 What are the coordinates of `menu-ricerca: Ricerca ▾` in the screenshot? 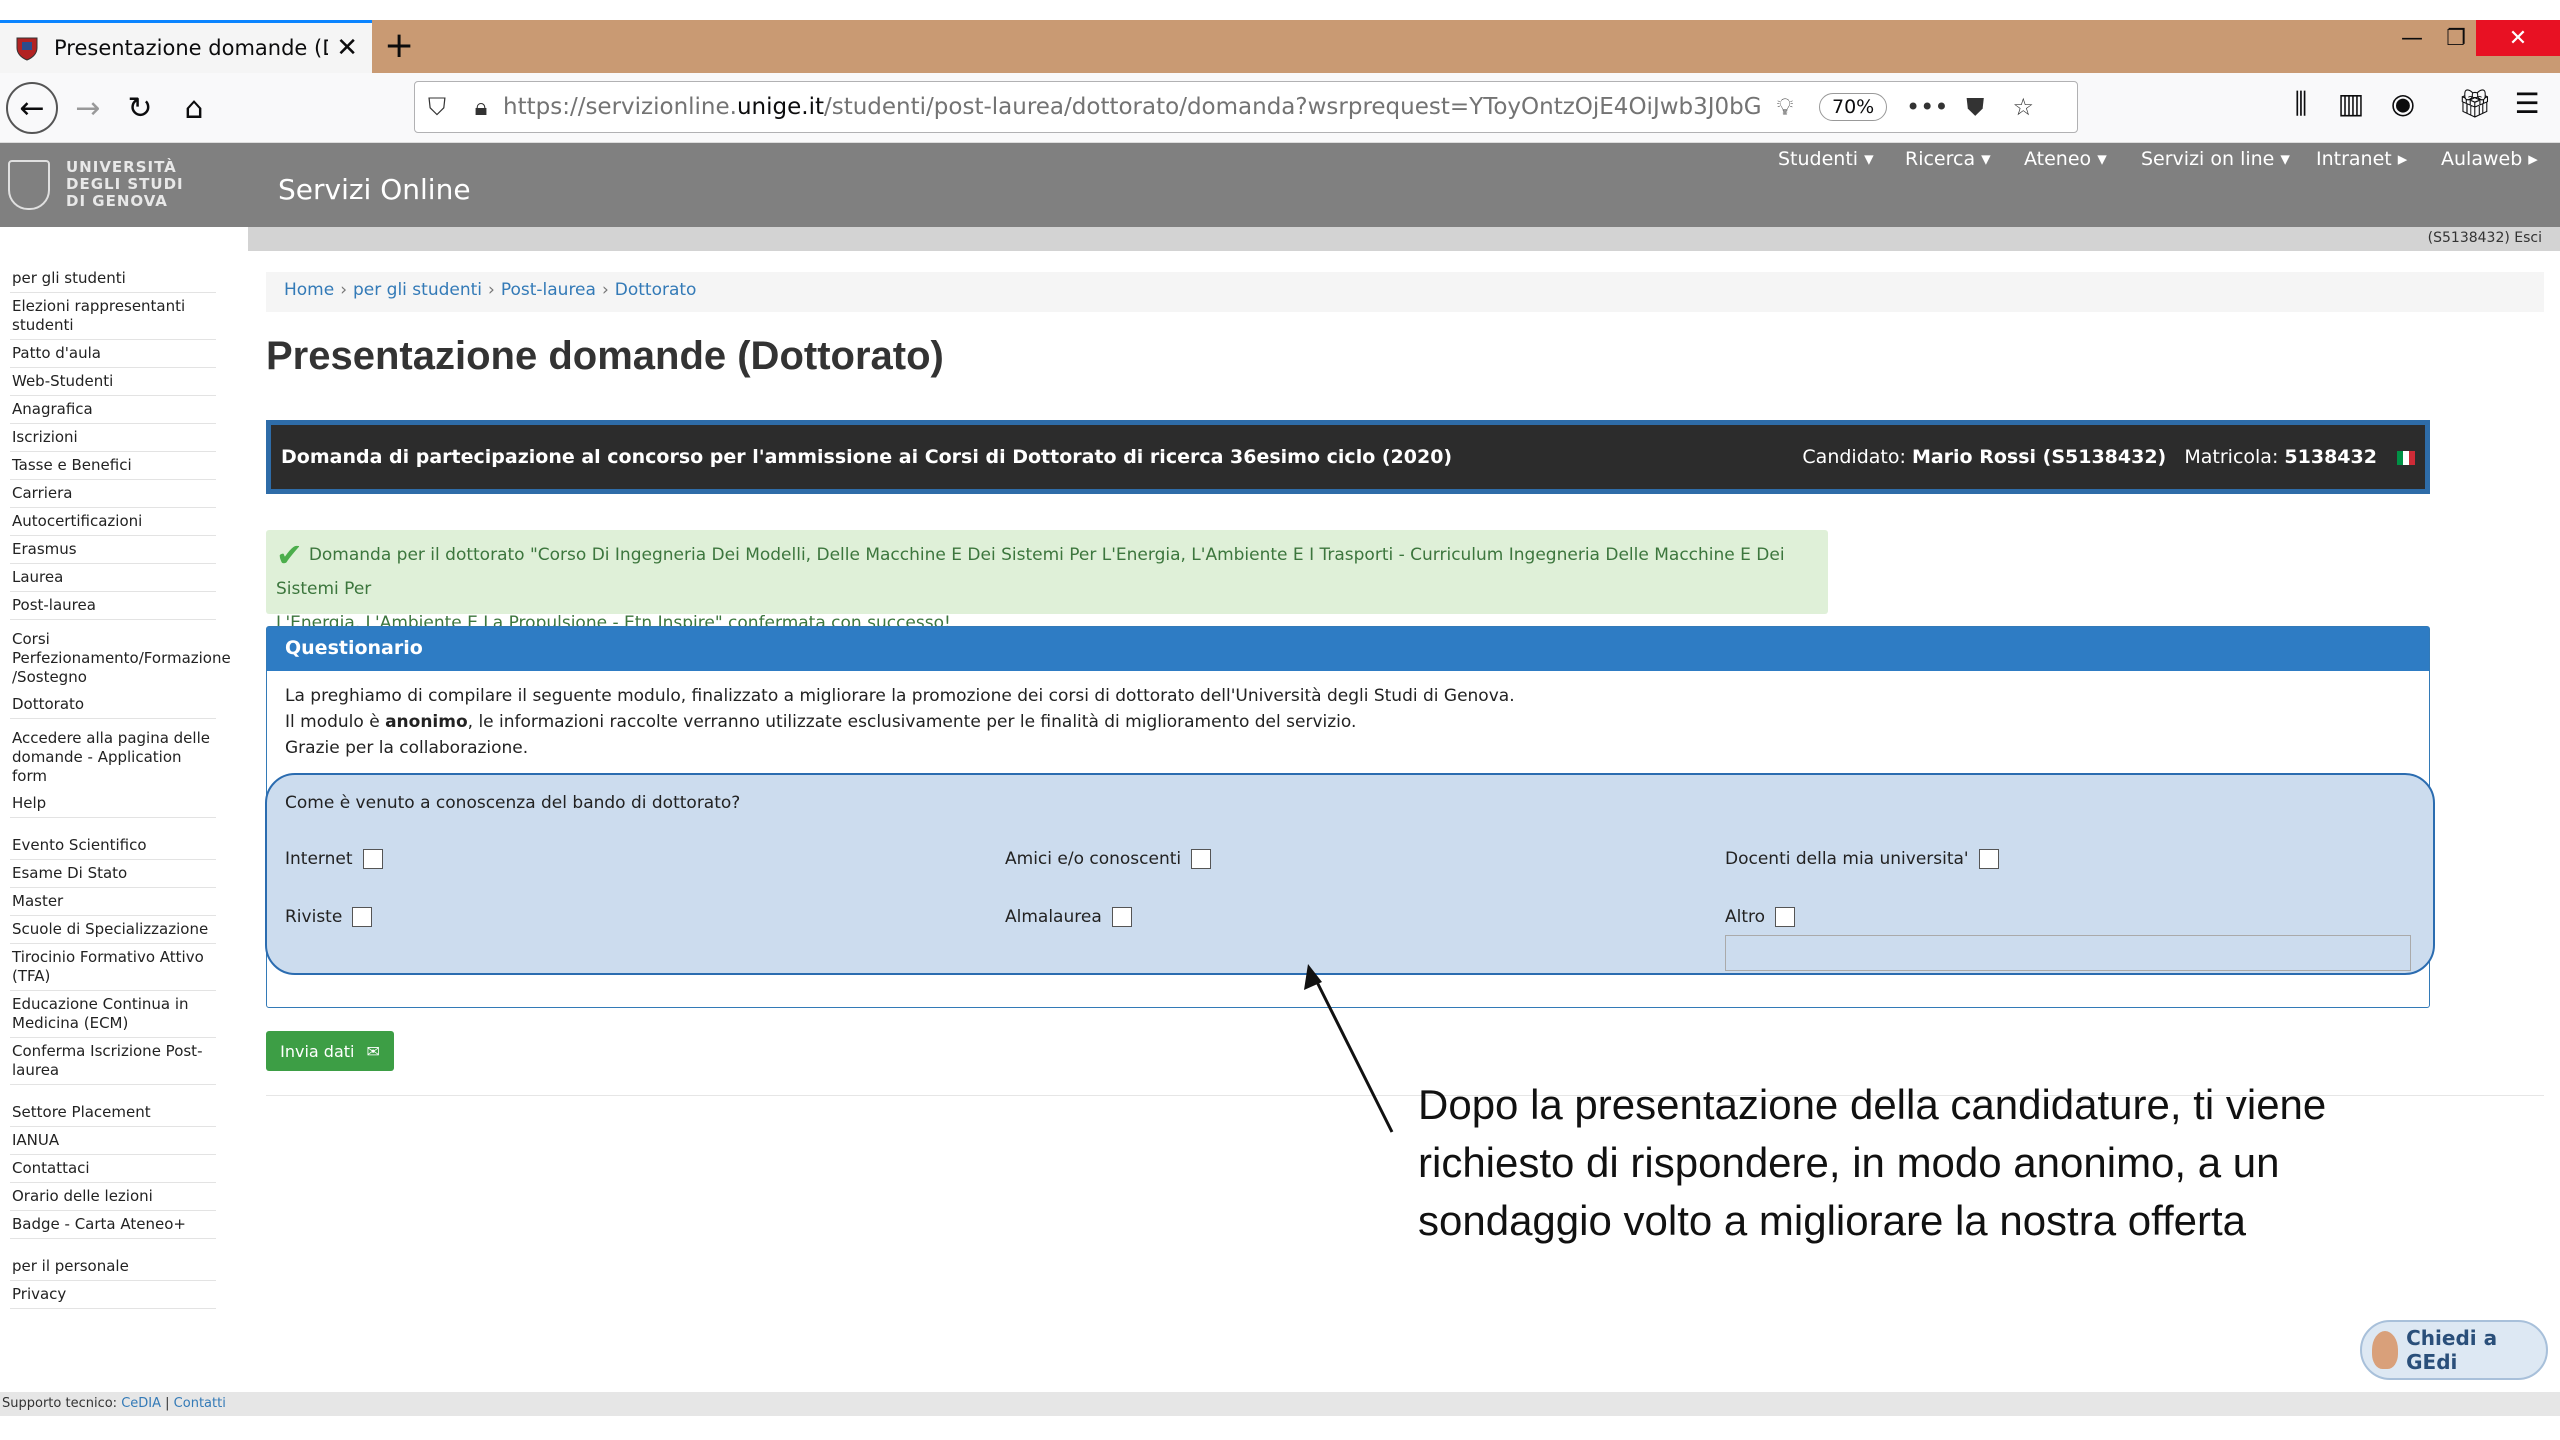 It's located at (1948, 159).